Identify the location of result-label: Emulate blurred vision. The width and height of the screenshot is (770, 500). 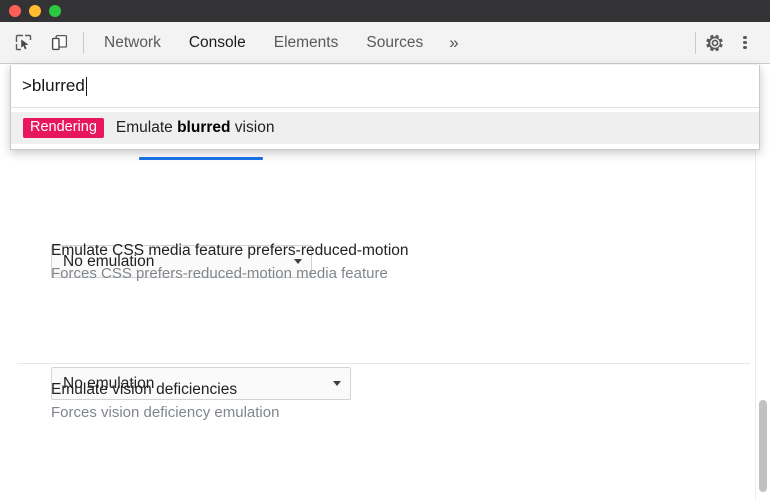
(195, 128).